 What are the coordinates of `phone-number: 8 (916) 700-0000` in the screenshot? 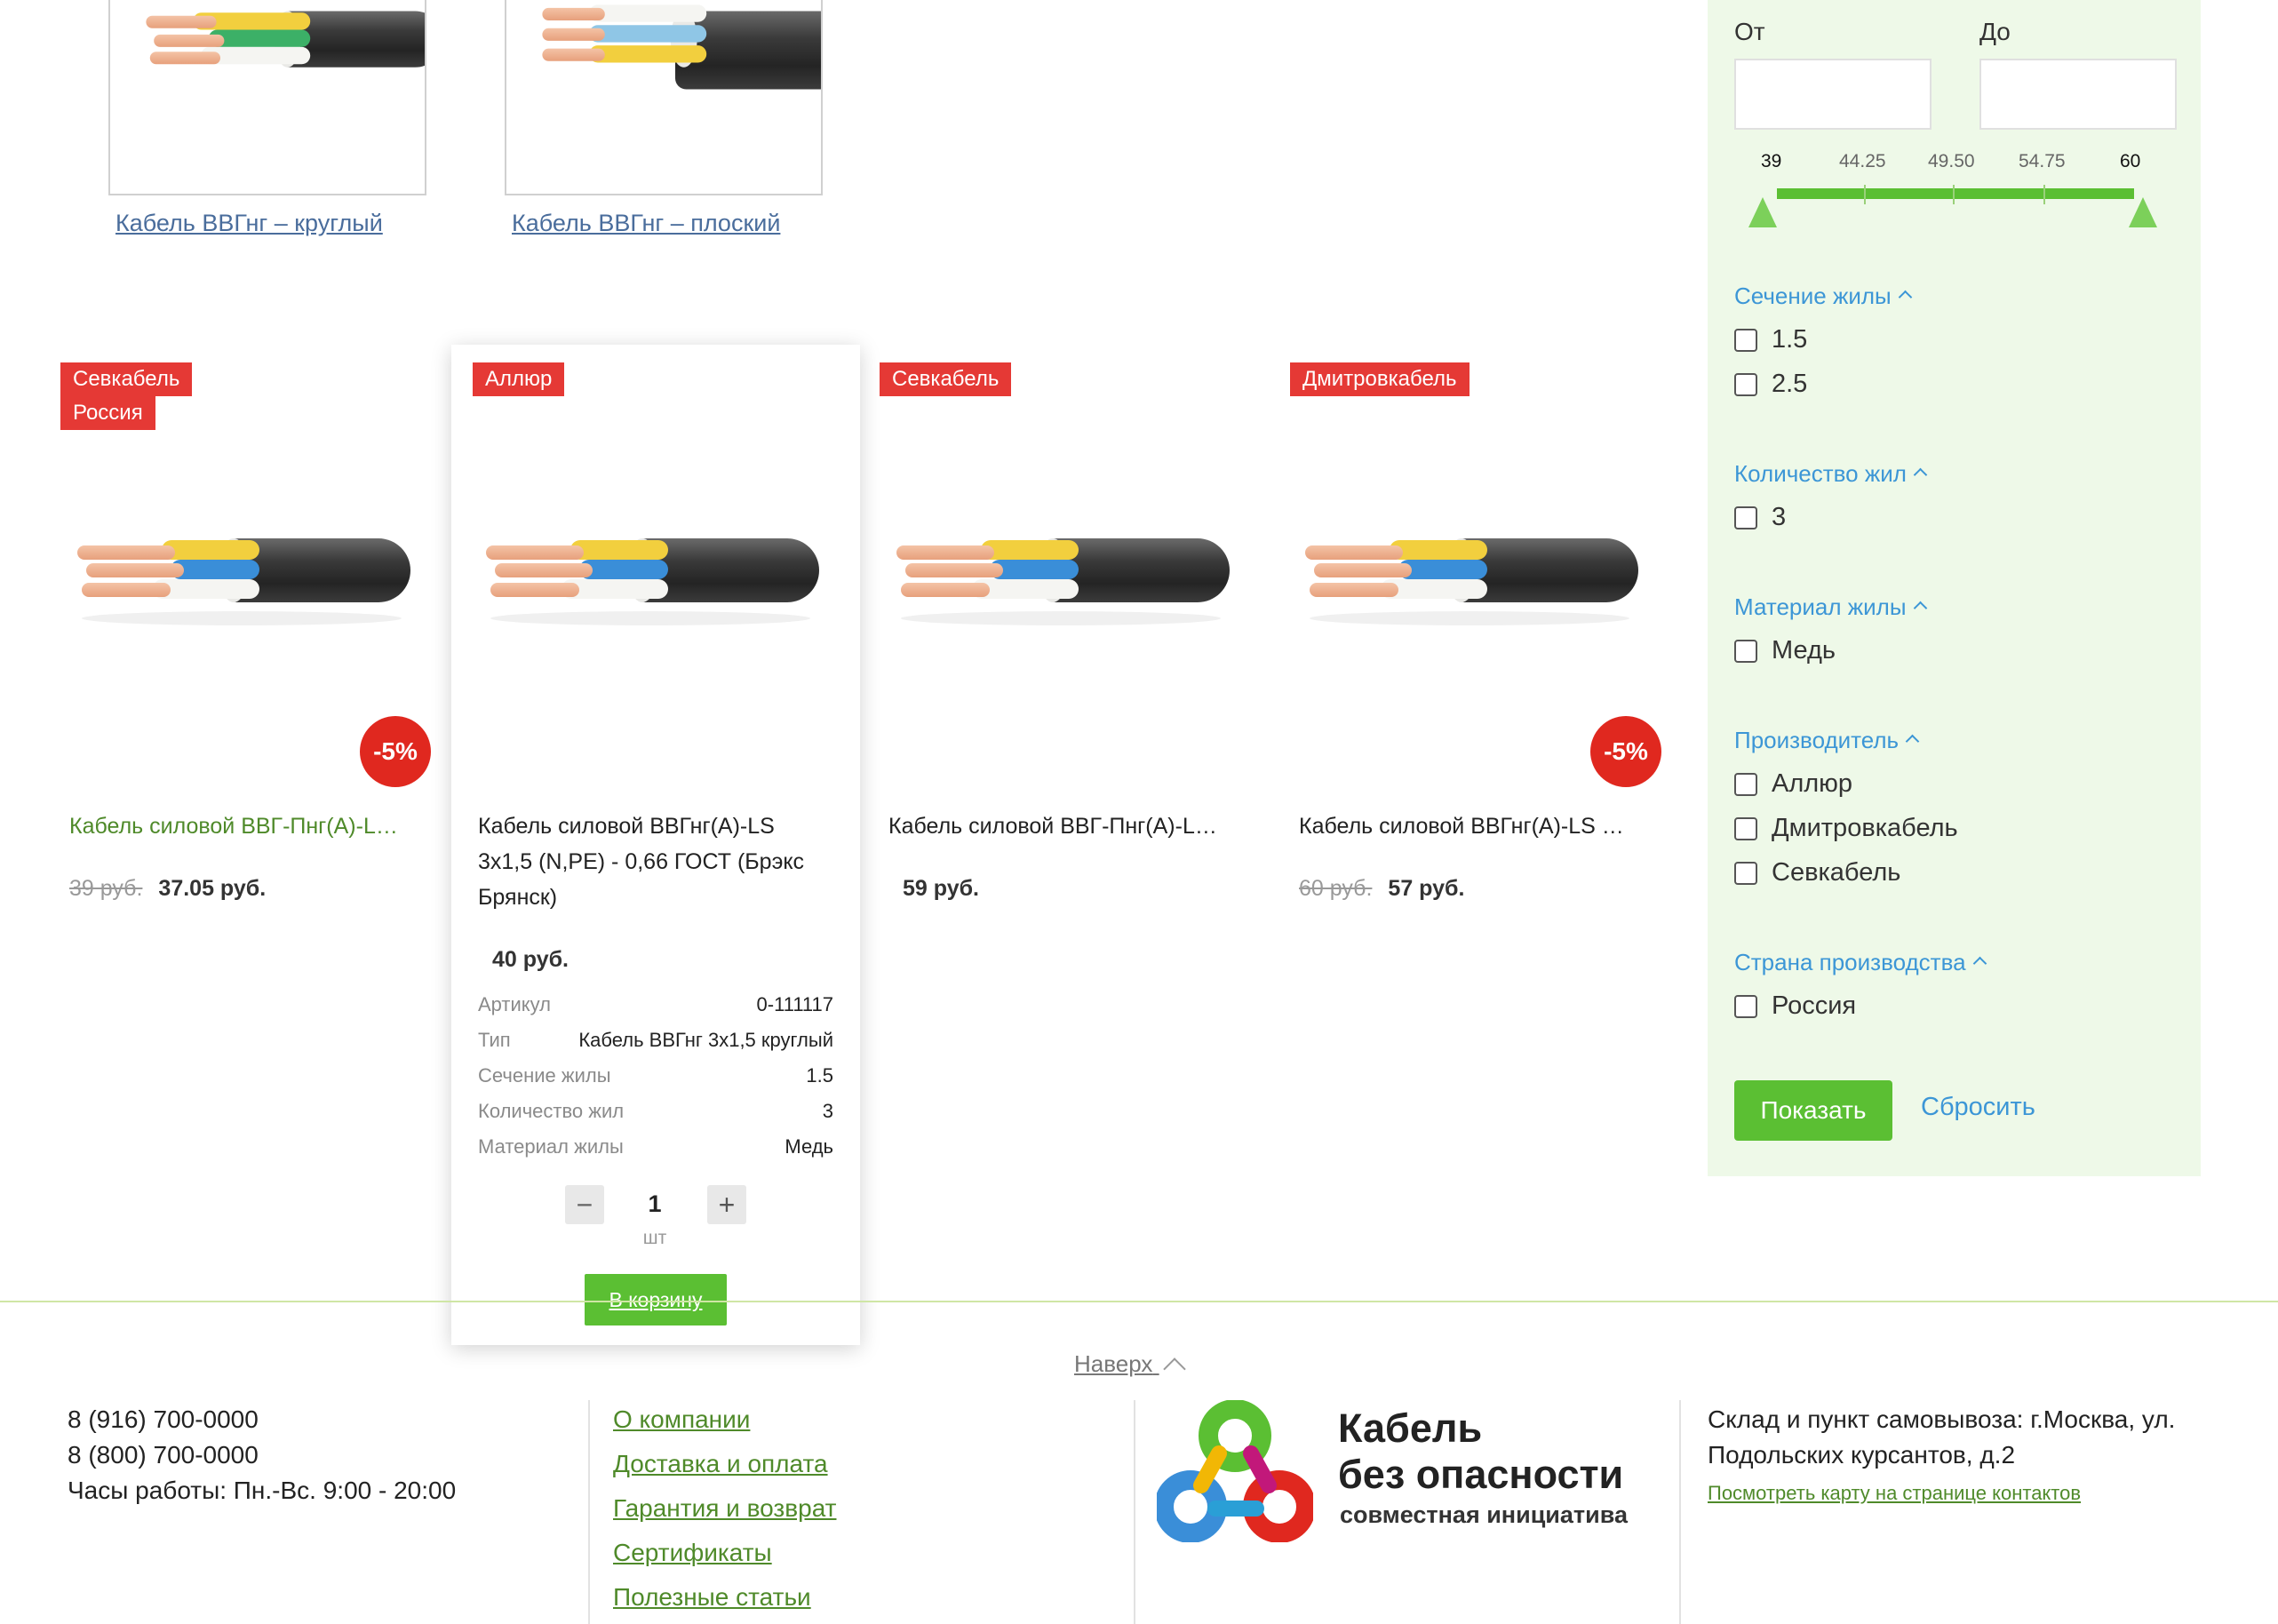 It's located at (163, 1419).